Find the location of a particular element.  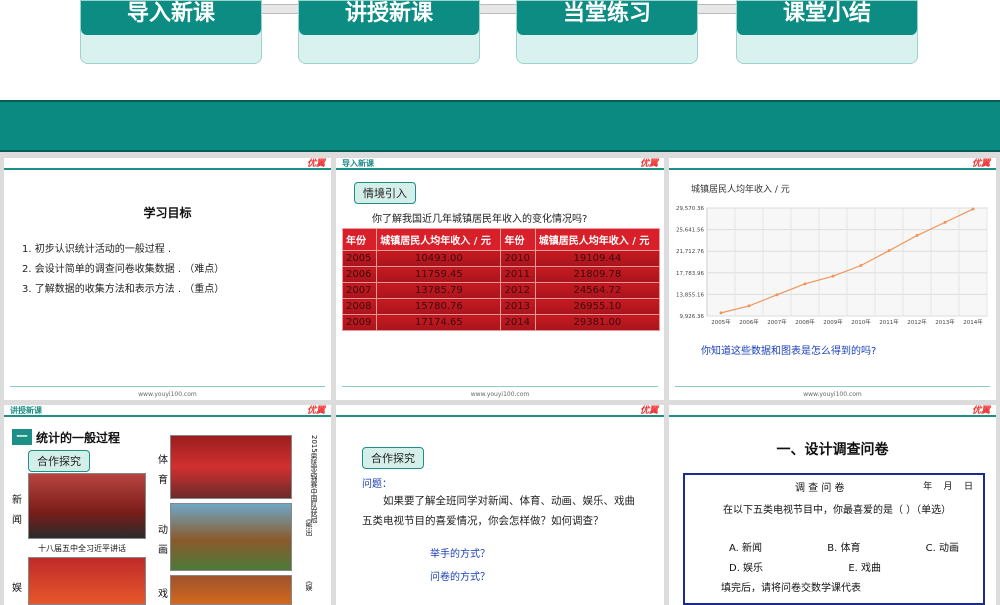

table-cell: 2008 is located at coordinates (359, 306).